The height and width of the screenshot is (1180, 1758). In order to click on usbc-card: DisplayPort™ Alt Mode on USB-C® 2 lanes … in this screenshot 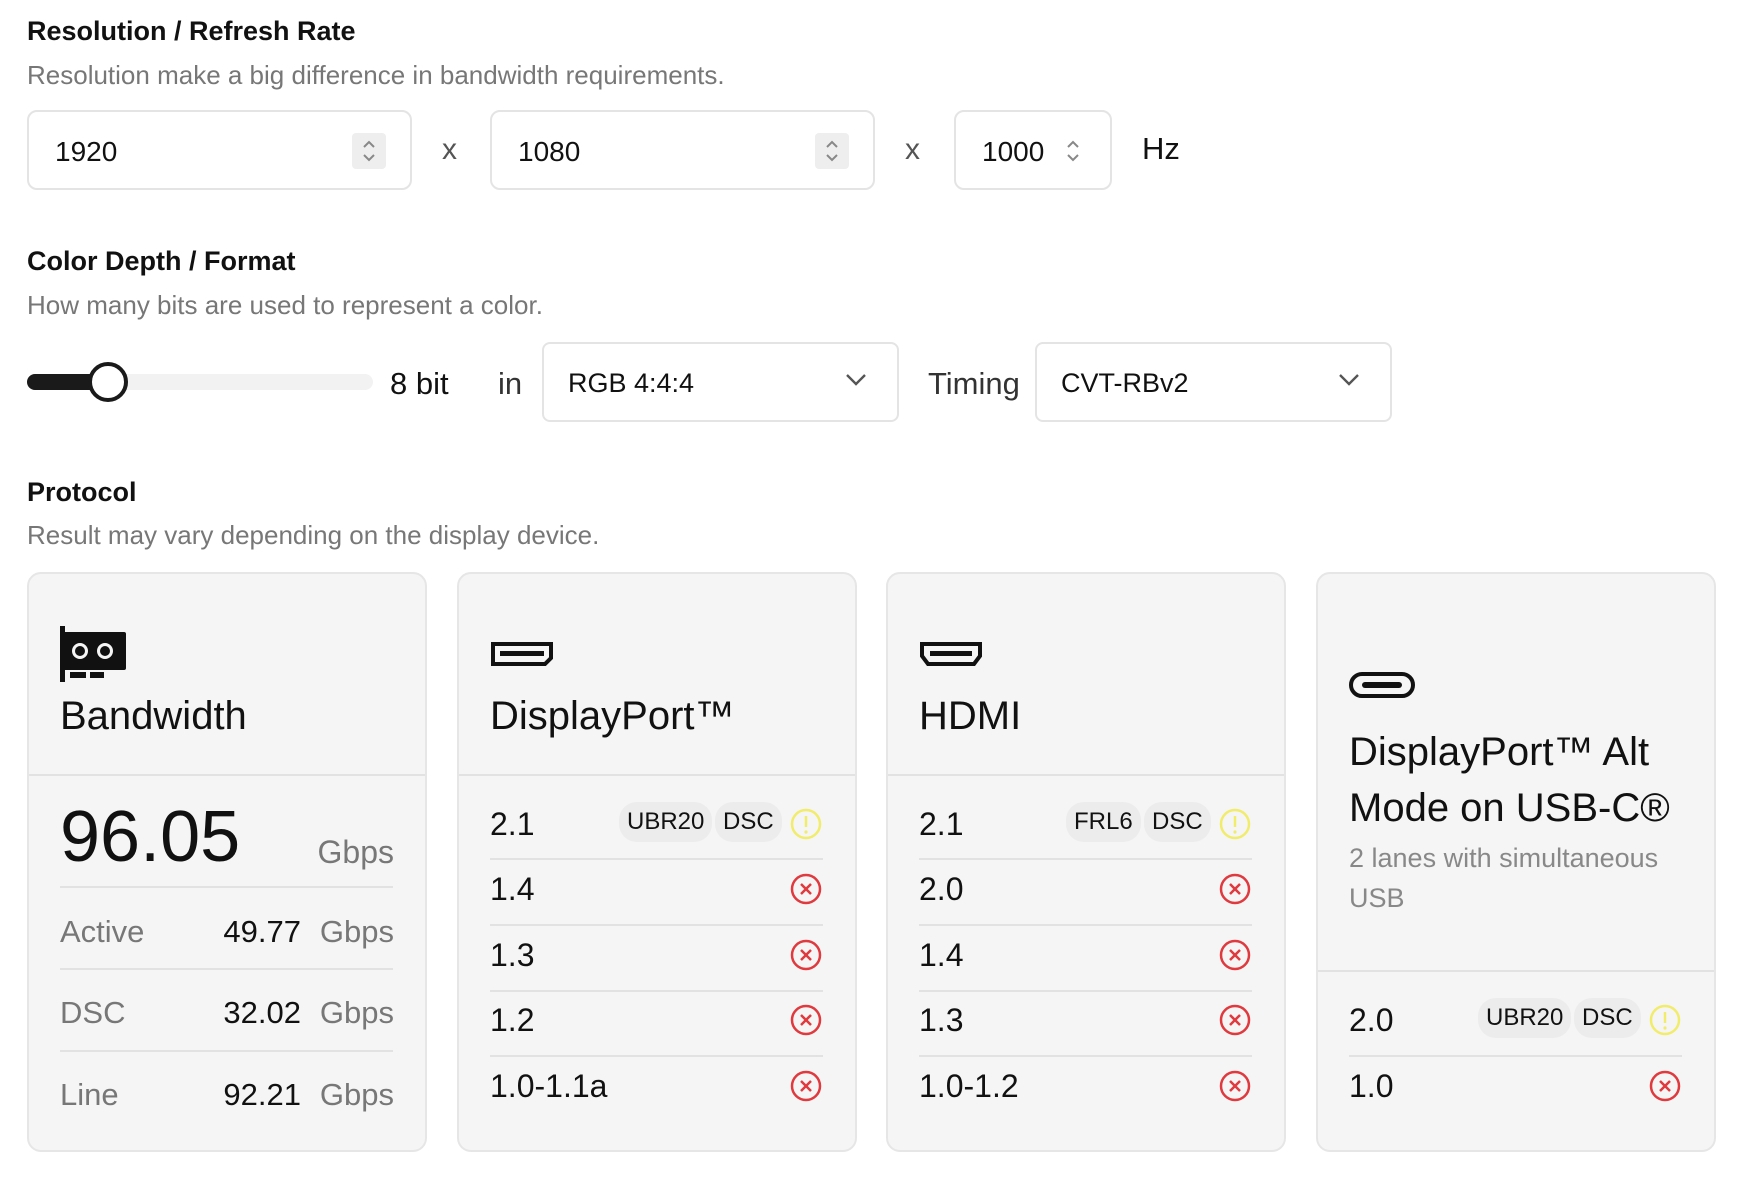, I will do `click(1516, 862)`.